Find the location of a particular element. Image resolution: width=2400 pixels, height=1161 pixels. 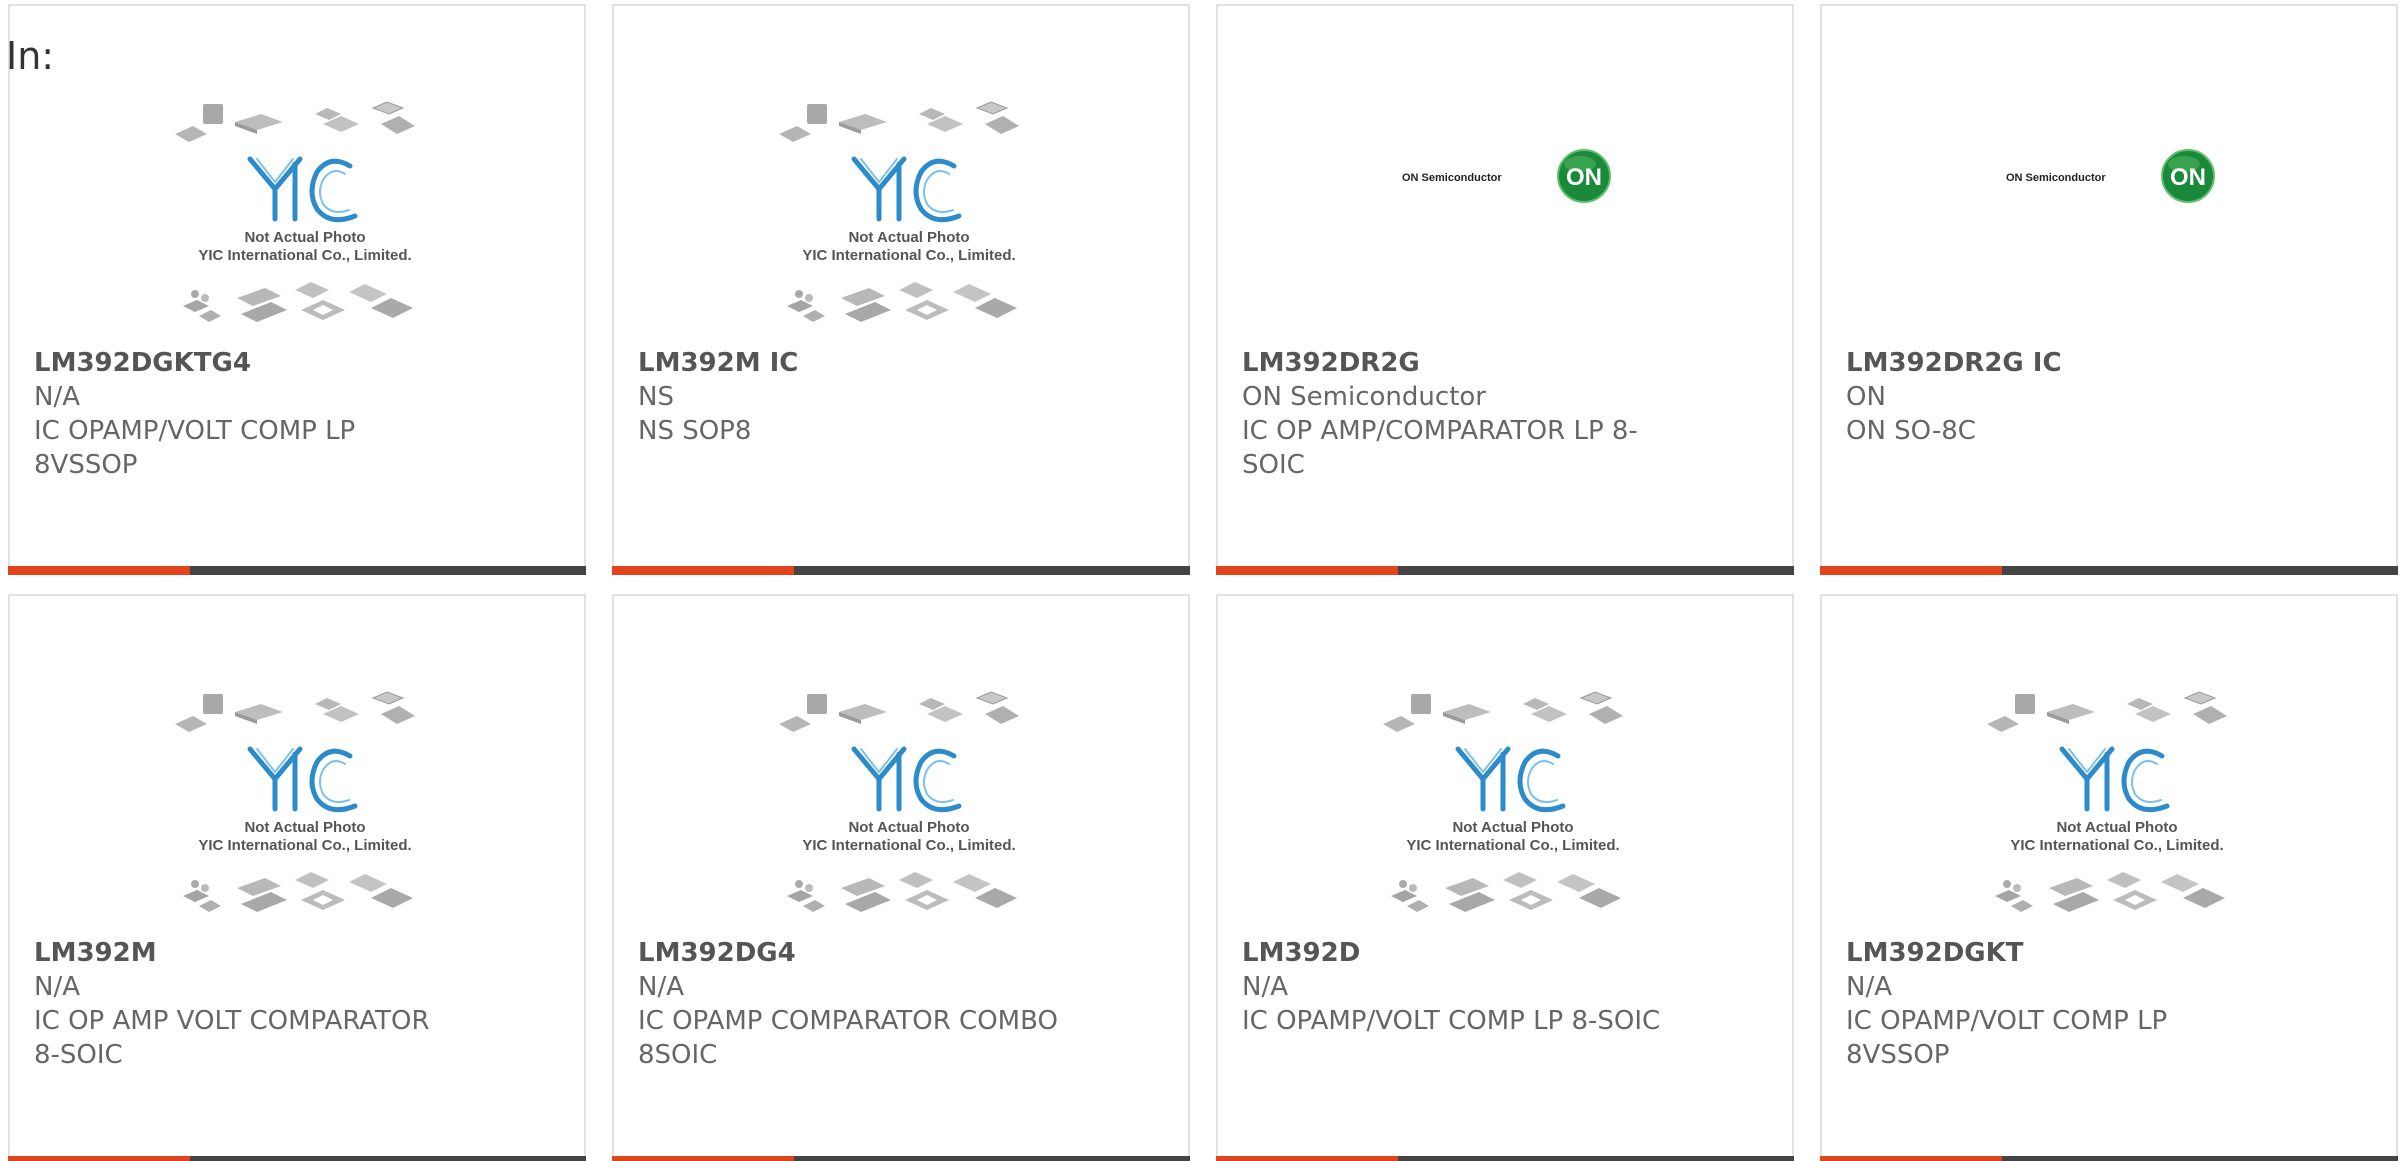

manufacturer: ON Semiconductor is located at coordinates (1364, 397).